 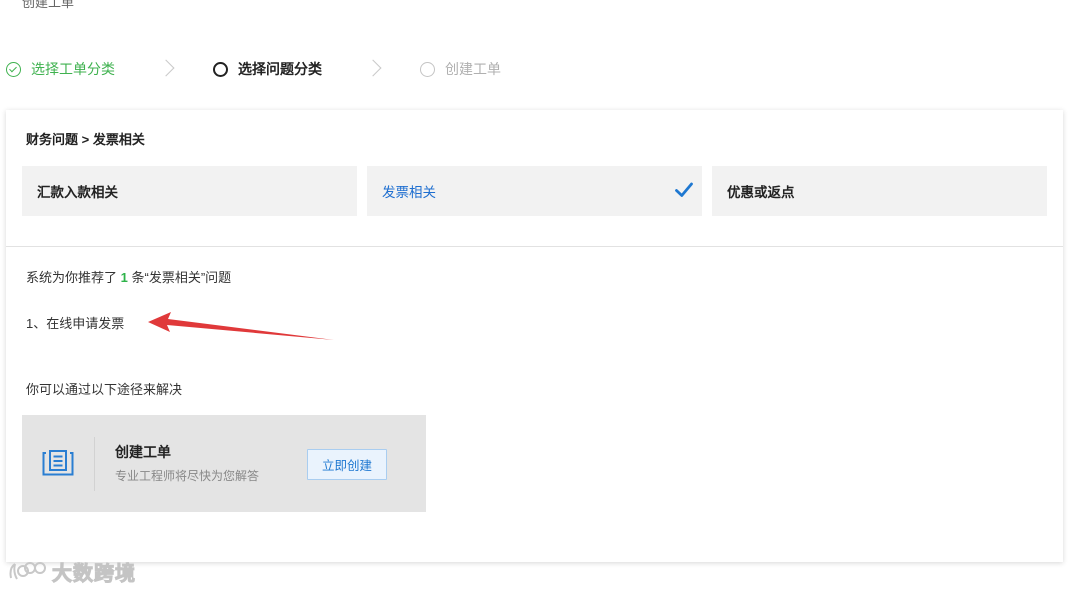 I want to click on watermark-logo-icon, so click(x=27, y=571).